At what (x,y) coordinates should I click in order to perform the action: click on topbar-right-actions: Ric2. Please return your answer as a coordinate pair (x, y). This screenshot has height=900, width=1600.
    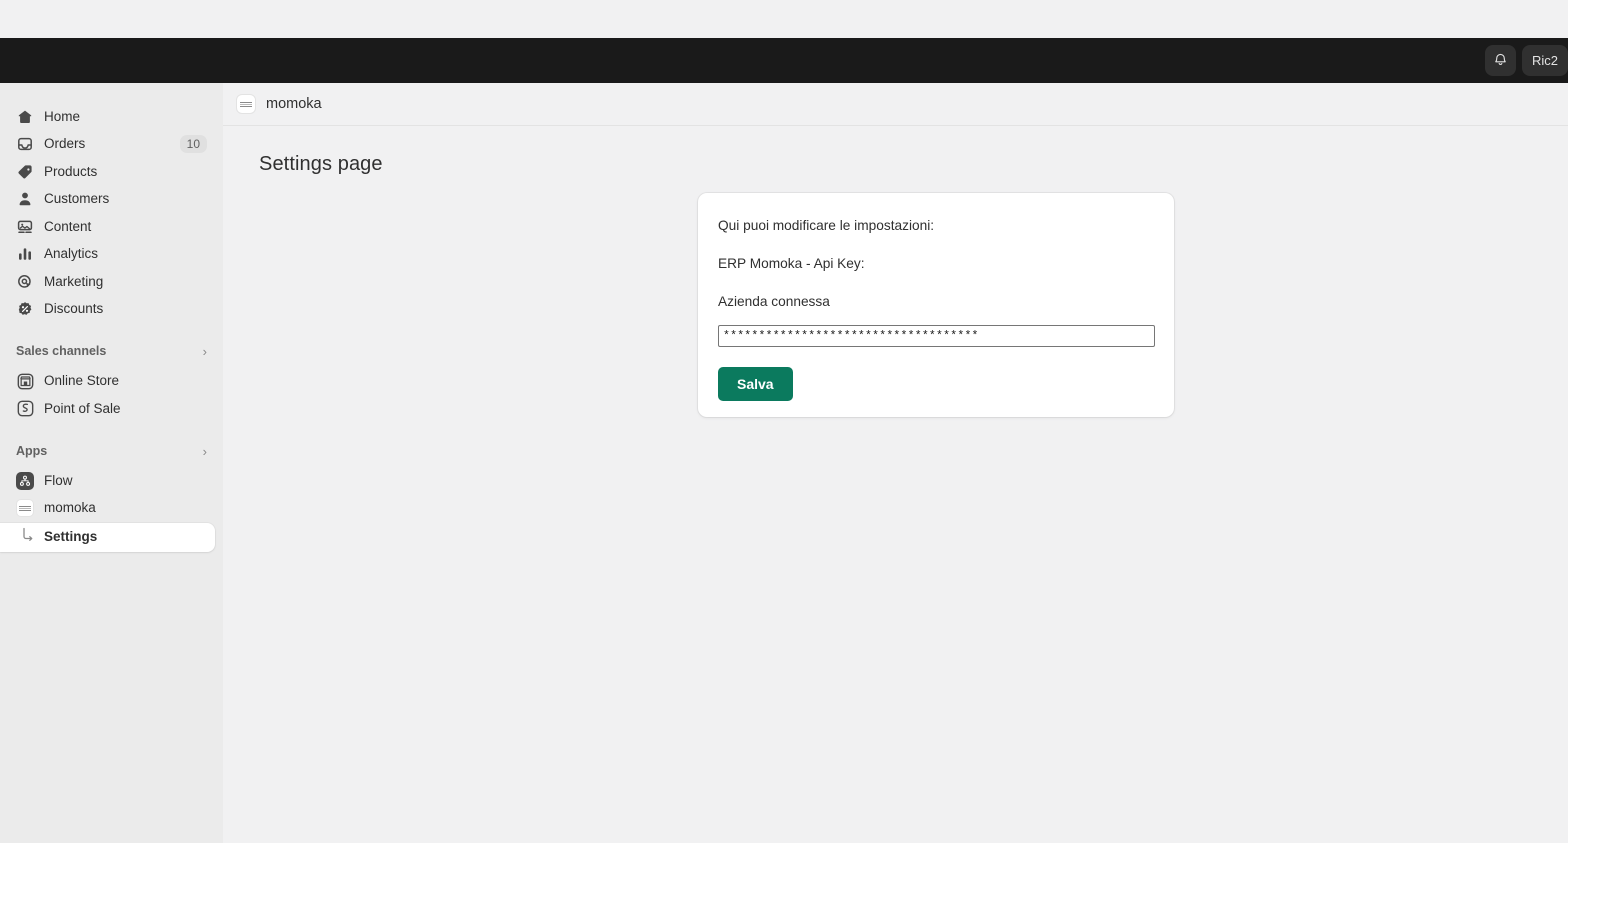
    Looking at the image, I should click on (1526, 60).